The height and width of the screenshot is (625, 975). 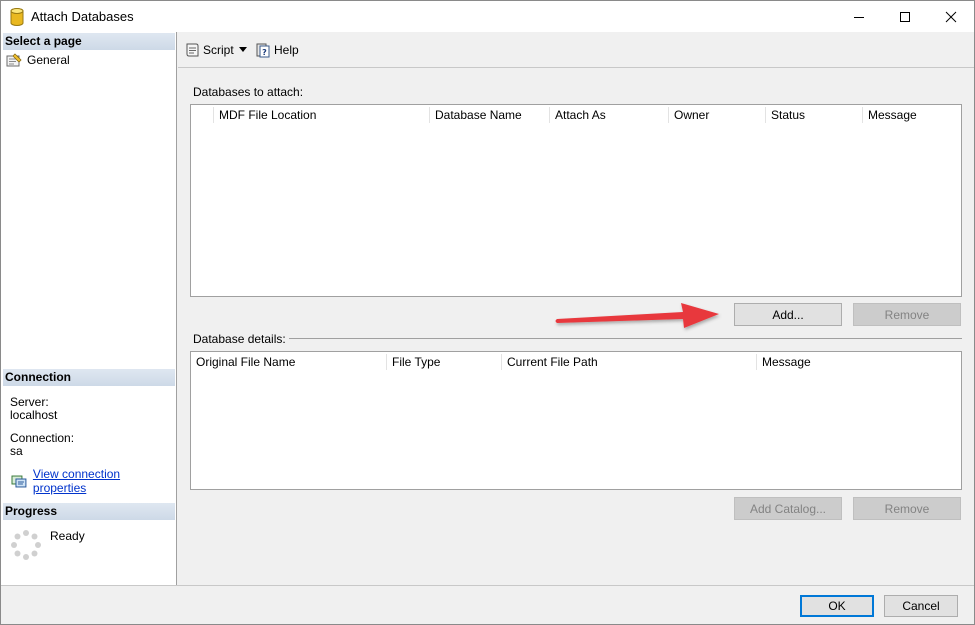 I want to click on page-item-label: General, so click(x=48, y=60).